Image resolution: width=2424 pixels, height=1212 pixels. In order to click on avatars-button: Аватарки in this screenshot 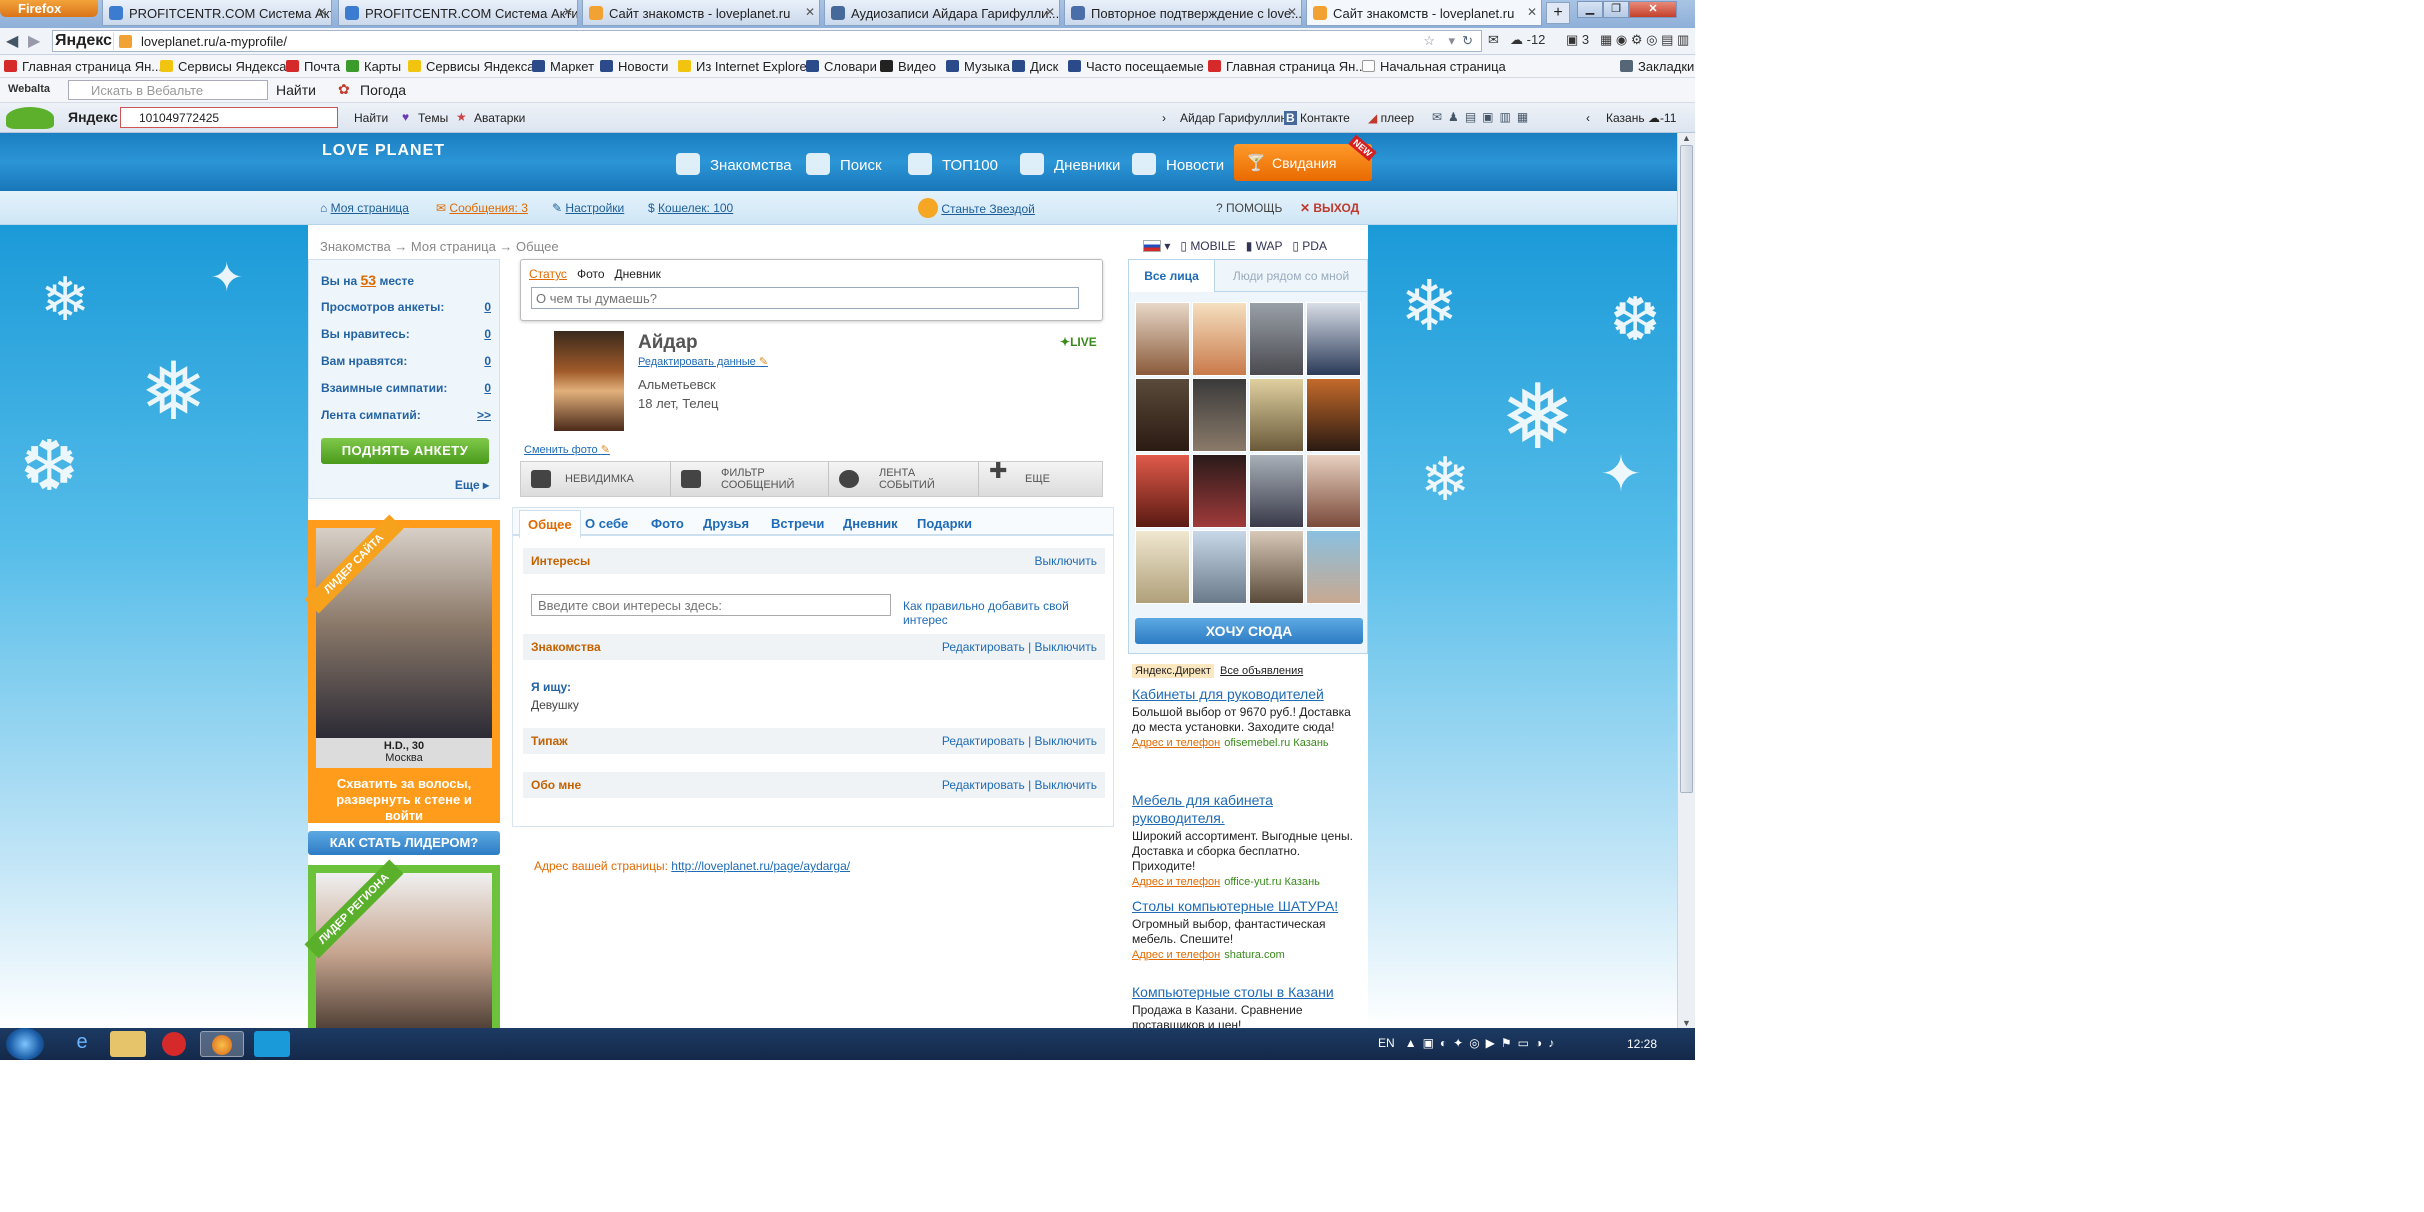, I will do `click(499, 118)`.